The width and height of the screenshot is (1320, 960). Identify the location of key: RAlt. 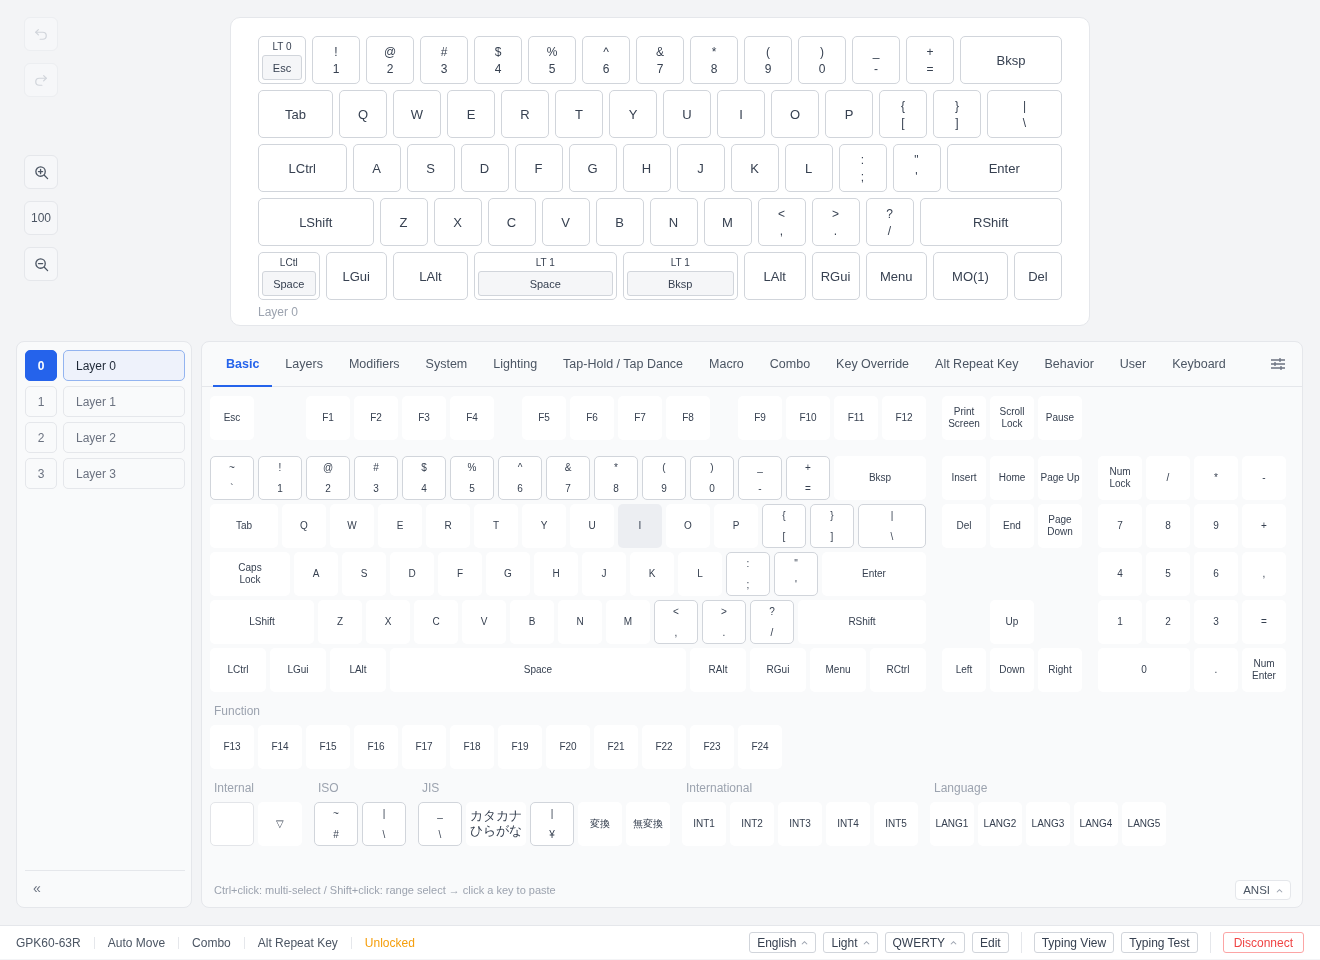
(718, 670).